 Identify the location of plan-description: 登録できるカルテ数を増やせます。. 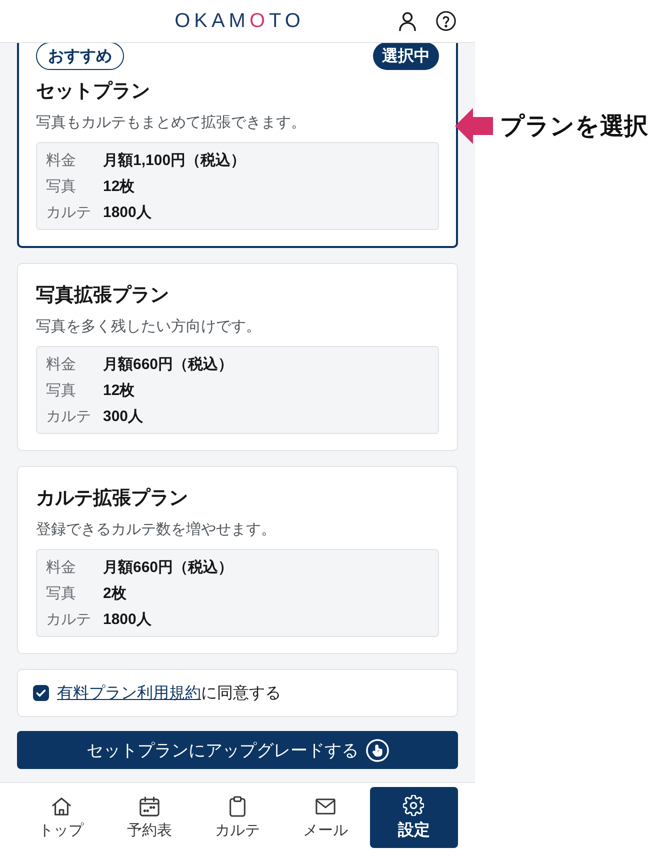
(156, 530).